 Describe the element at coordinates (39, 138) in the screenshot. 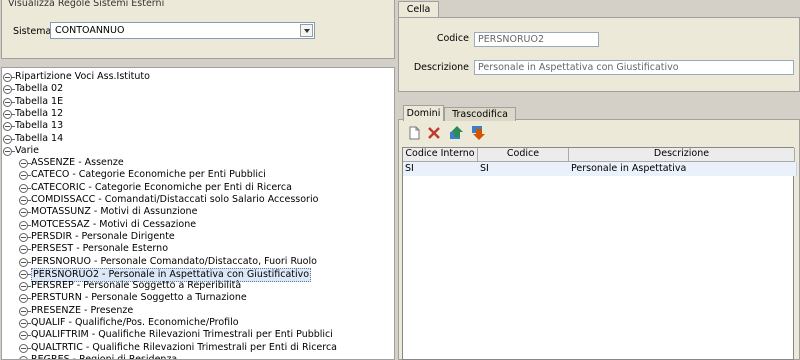

I see `tree-item-label: Tabella 14` at that location.